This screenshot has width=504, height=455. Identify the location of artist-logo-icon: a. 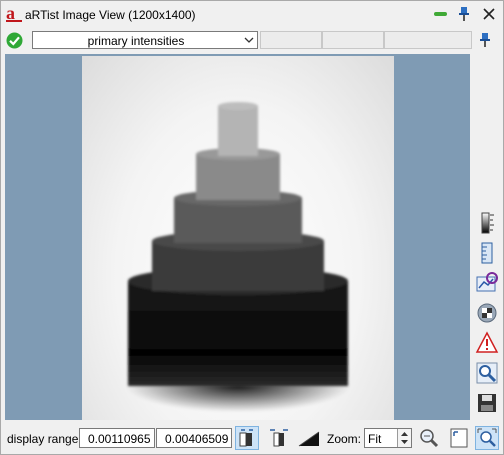
(14, 13).